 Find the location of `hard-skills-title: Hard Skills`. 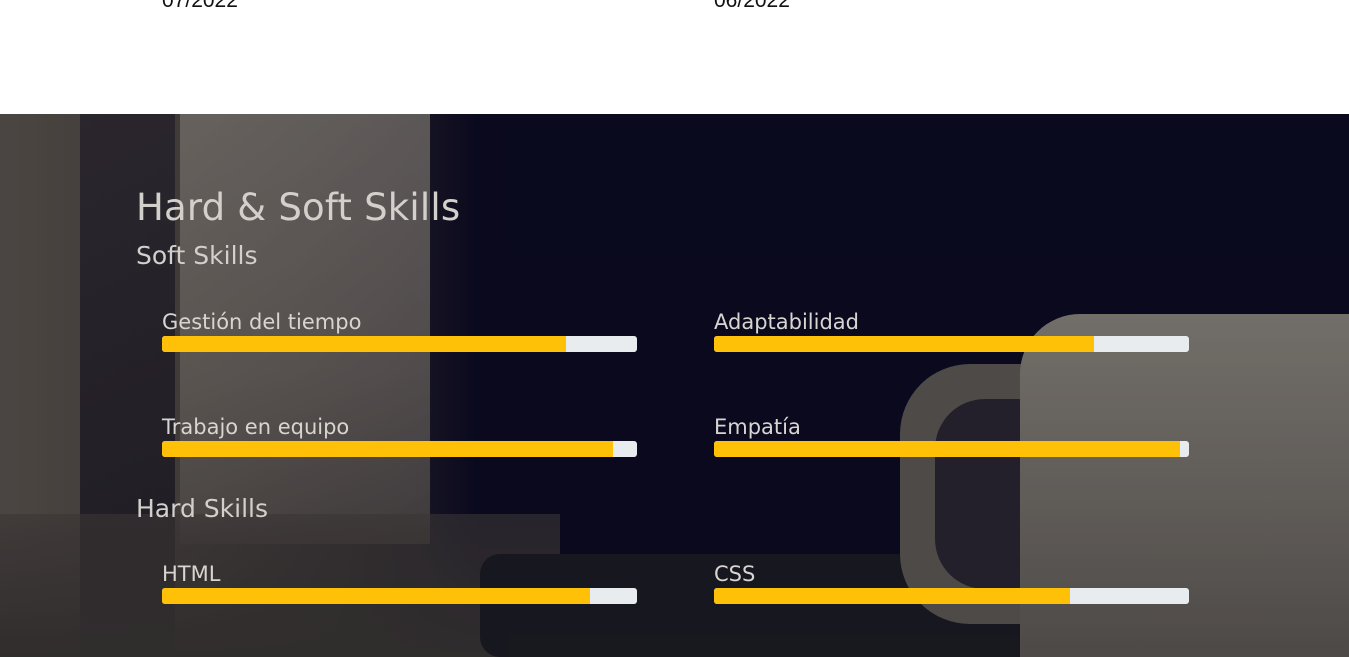

hard-skills-title: Hard Skills is located at coordinates (202, 508).